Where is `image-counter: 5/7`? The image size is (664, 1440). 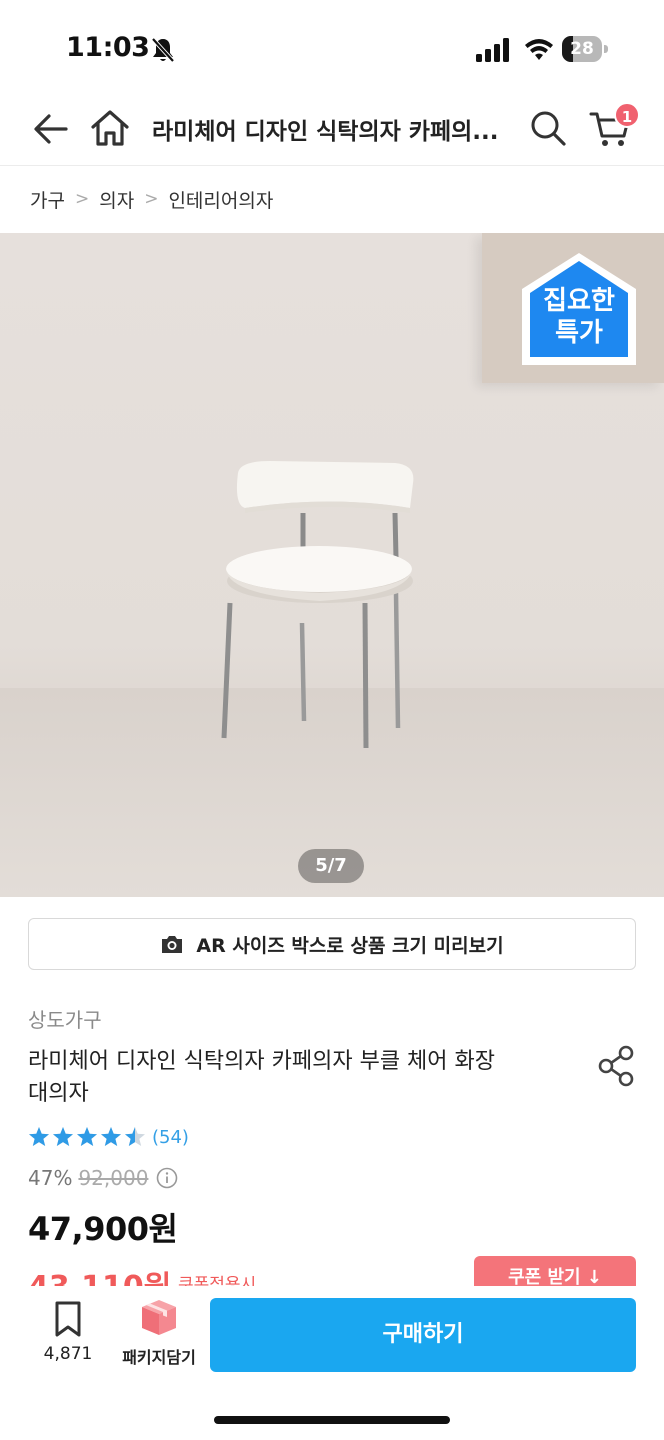 image-counter: 5/7 is located at coordinates (331, 866).